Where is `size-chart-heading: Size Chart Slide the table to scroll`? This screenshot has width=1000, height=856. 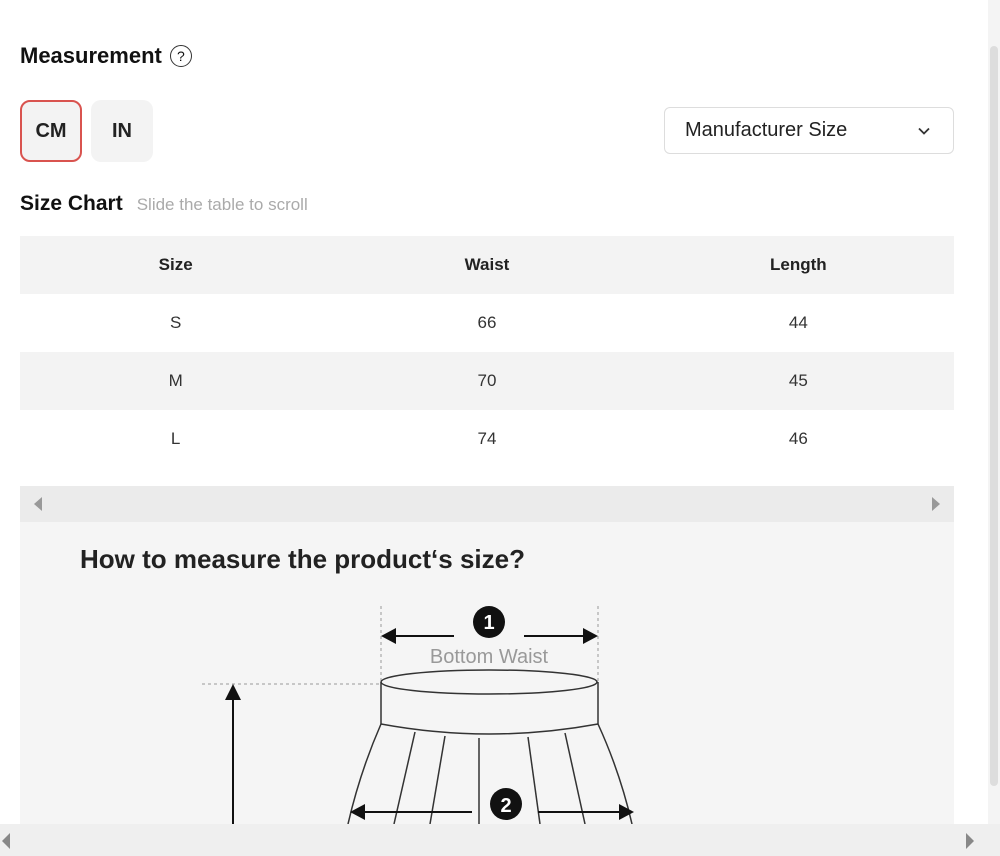
size-chart-heading: Size Chart Slide the table to scroll is located at coordinates (164, 204).